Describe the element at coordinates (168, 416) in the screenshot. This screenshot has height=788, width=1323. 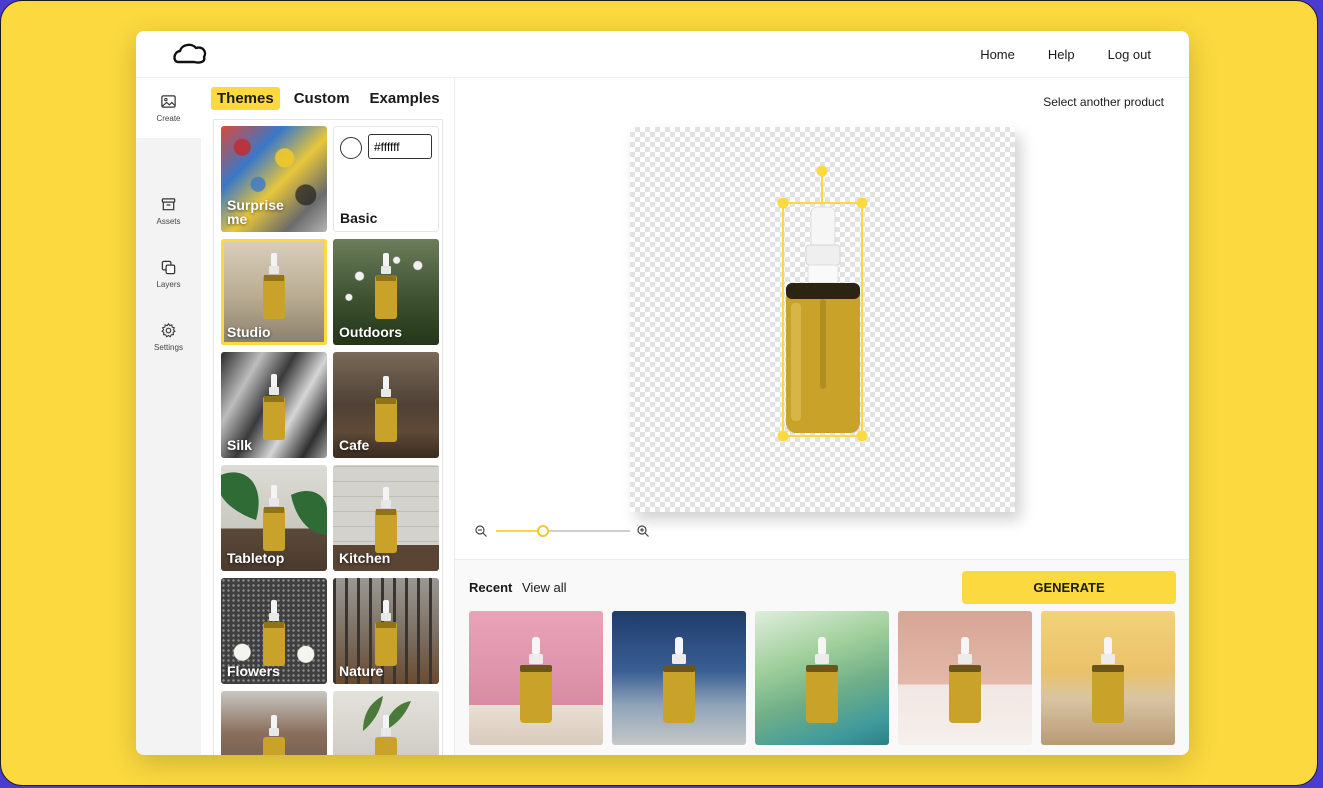
I see `left-rail: Create Assets Layers Settings` at that location.